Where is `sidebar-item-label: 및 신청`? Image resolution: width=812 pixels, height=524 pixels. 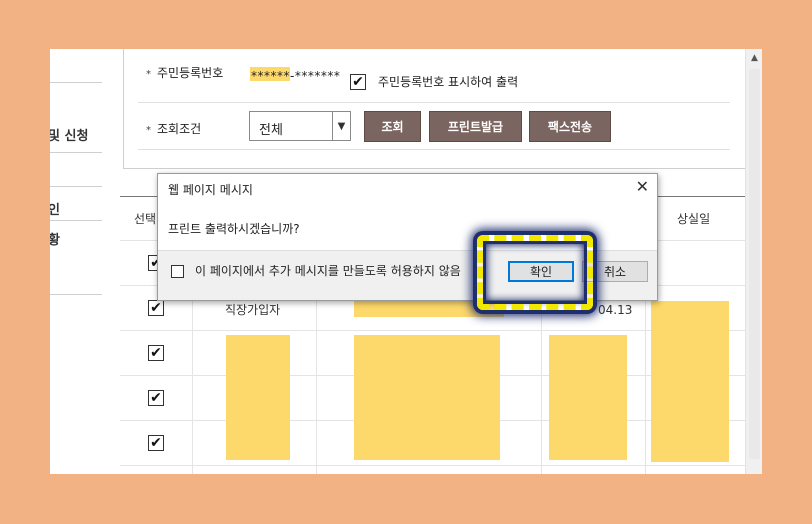 sidebar-item-label: 및 신청 is located at coordinates (69, 136).